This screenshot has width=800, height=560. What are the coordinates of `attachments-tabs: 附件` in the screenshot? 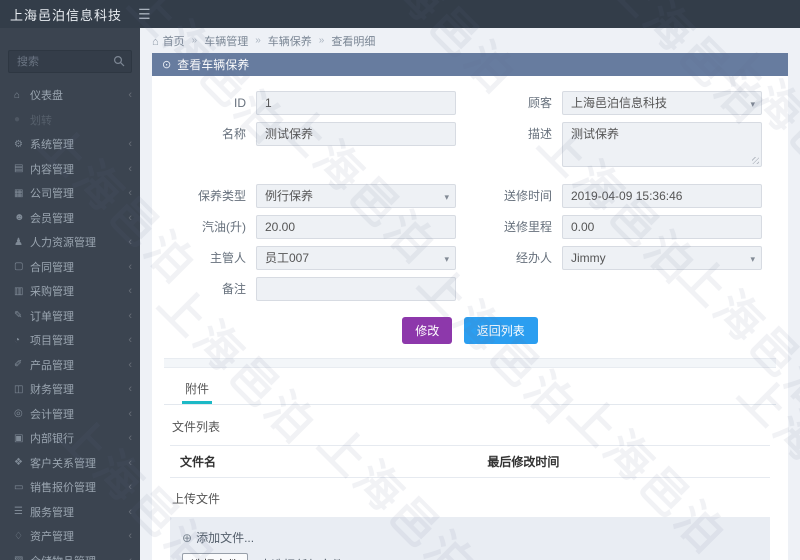 It's located at (470, 389).